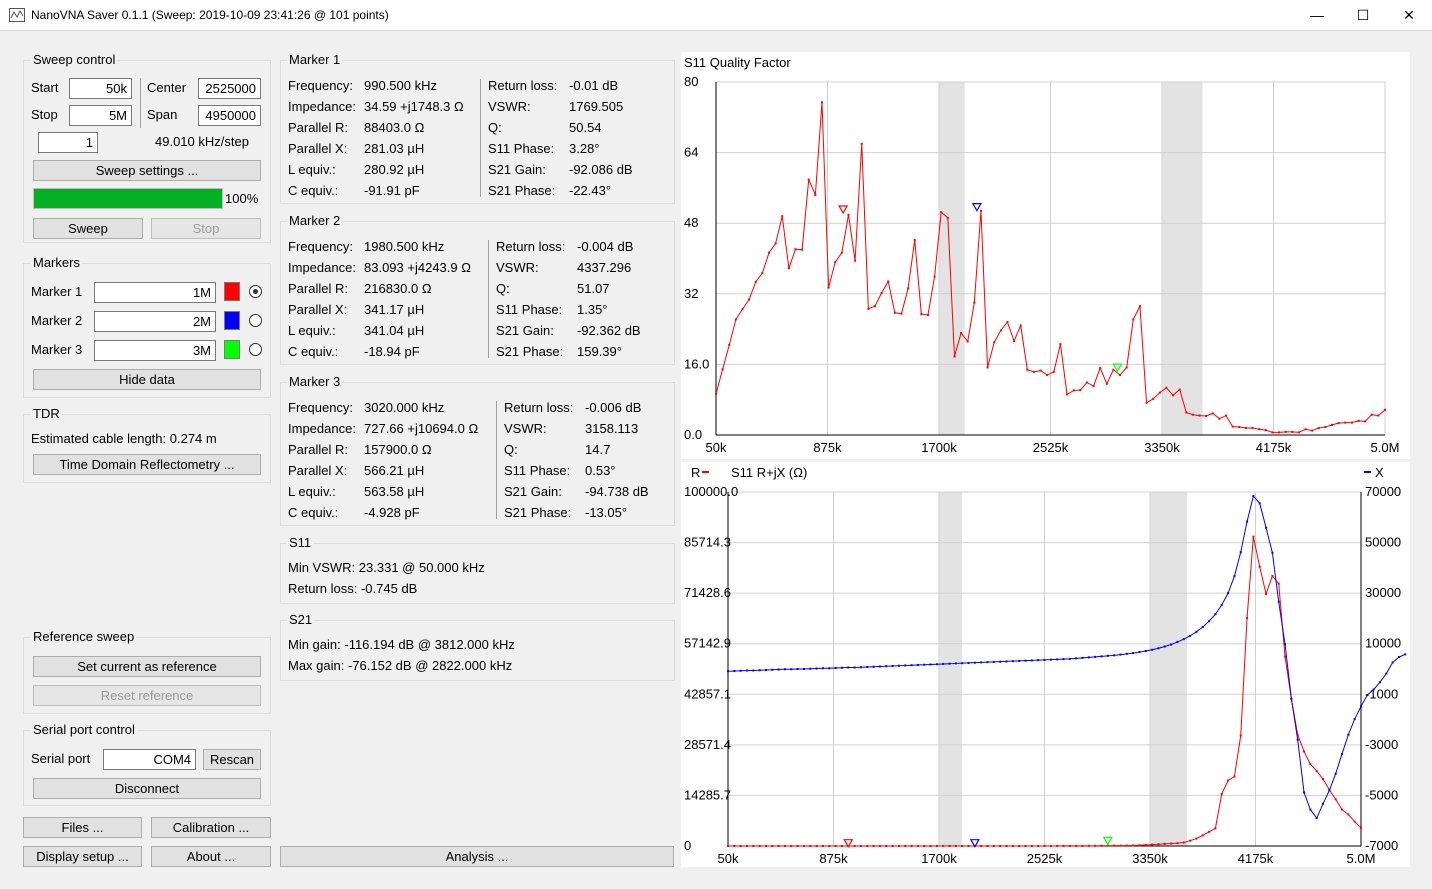 The width and height of the screenshot is (1432, 889). Describe the element at coordinates (312, 330) in the screenshot. I see `marker2-left-key: L equiv.:` at that location.